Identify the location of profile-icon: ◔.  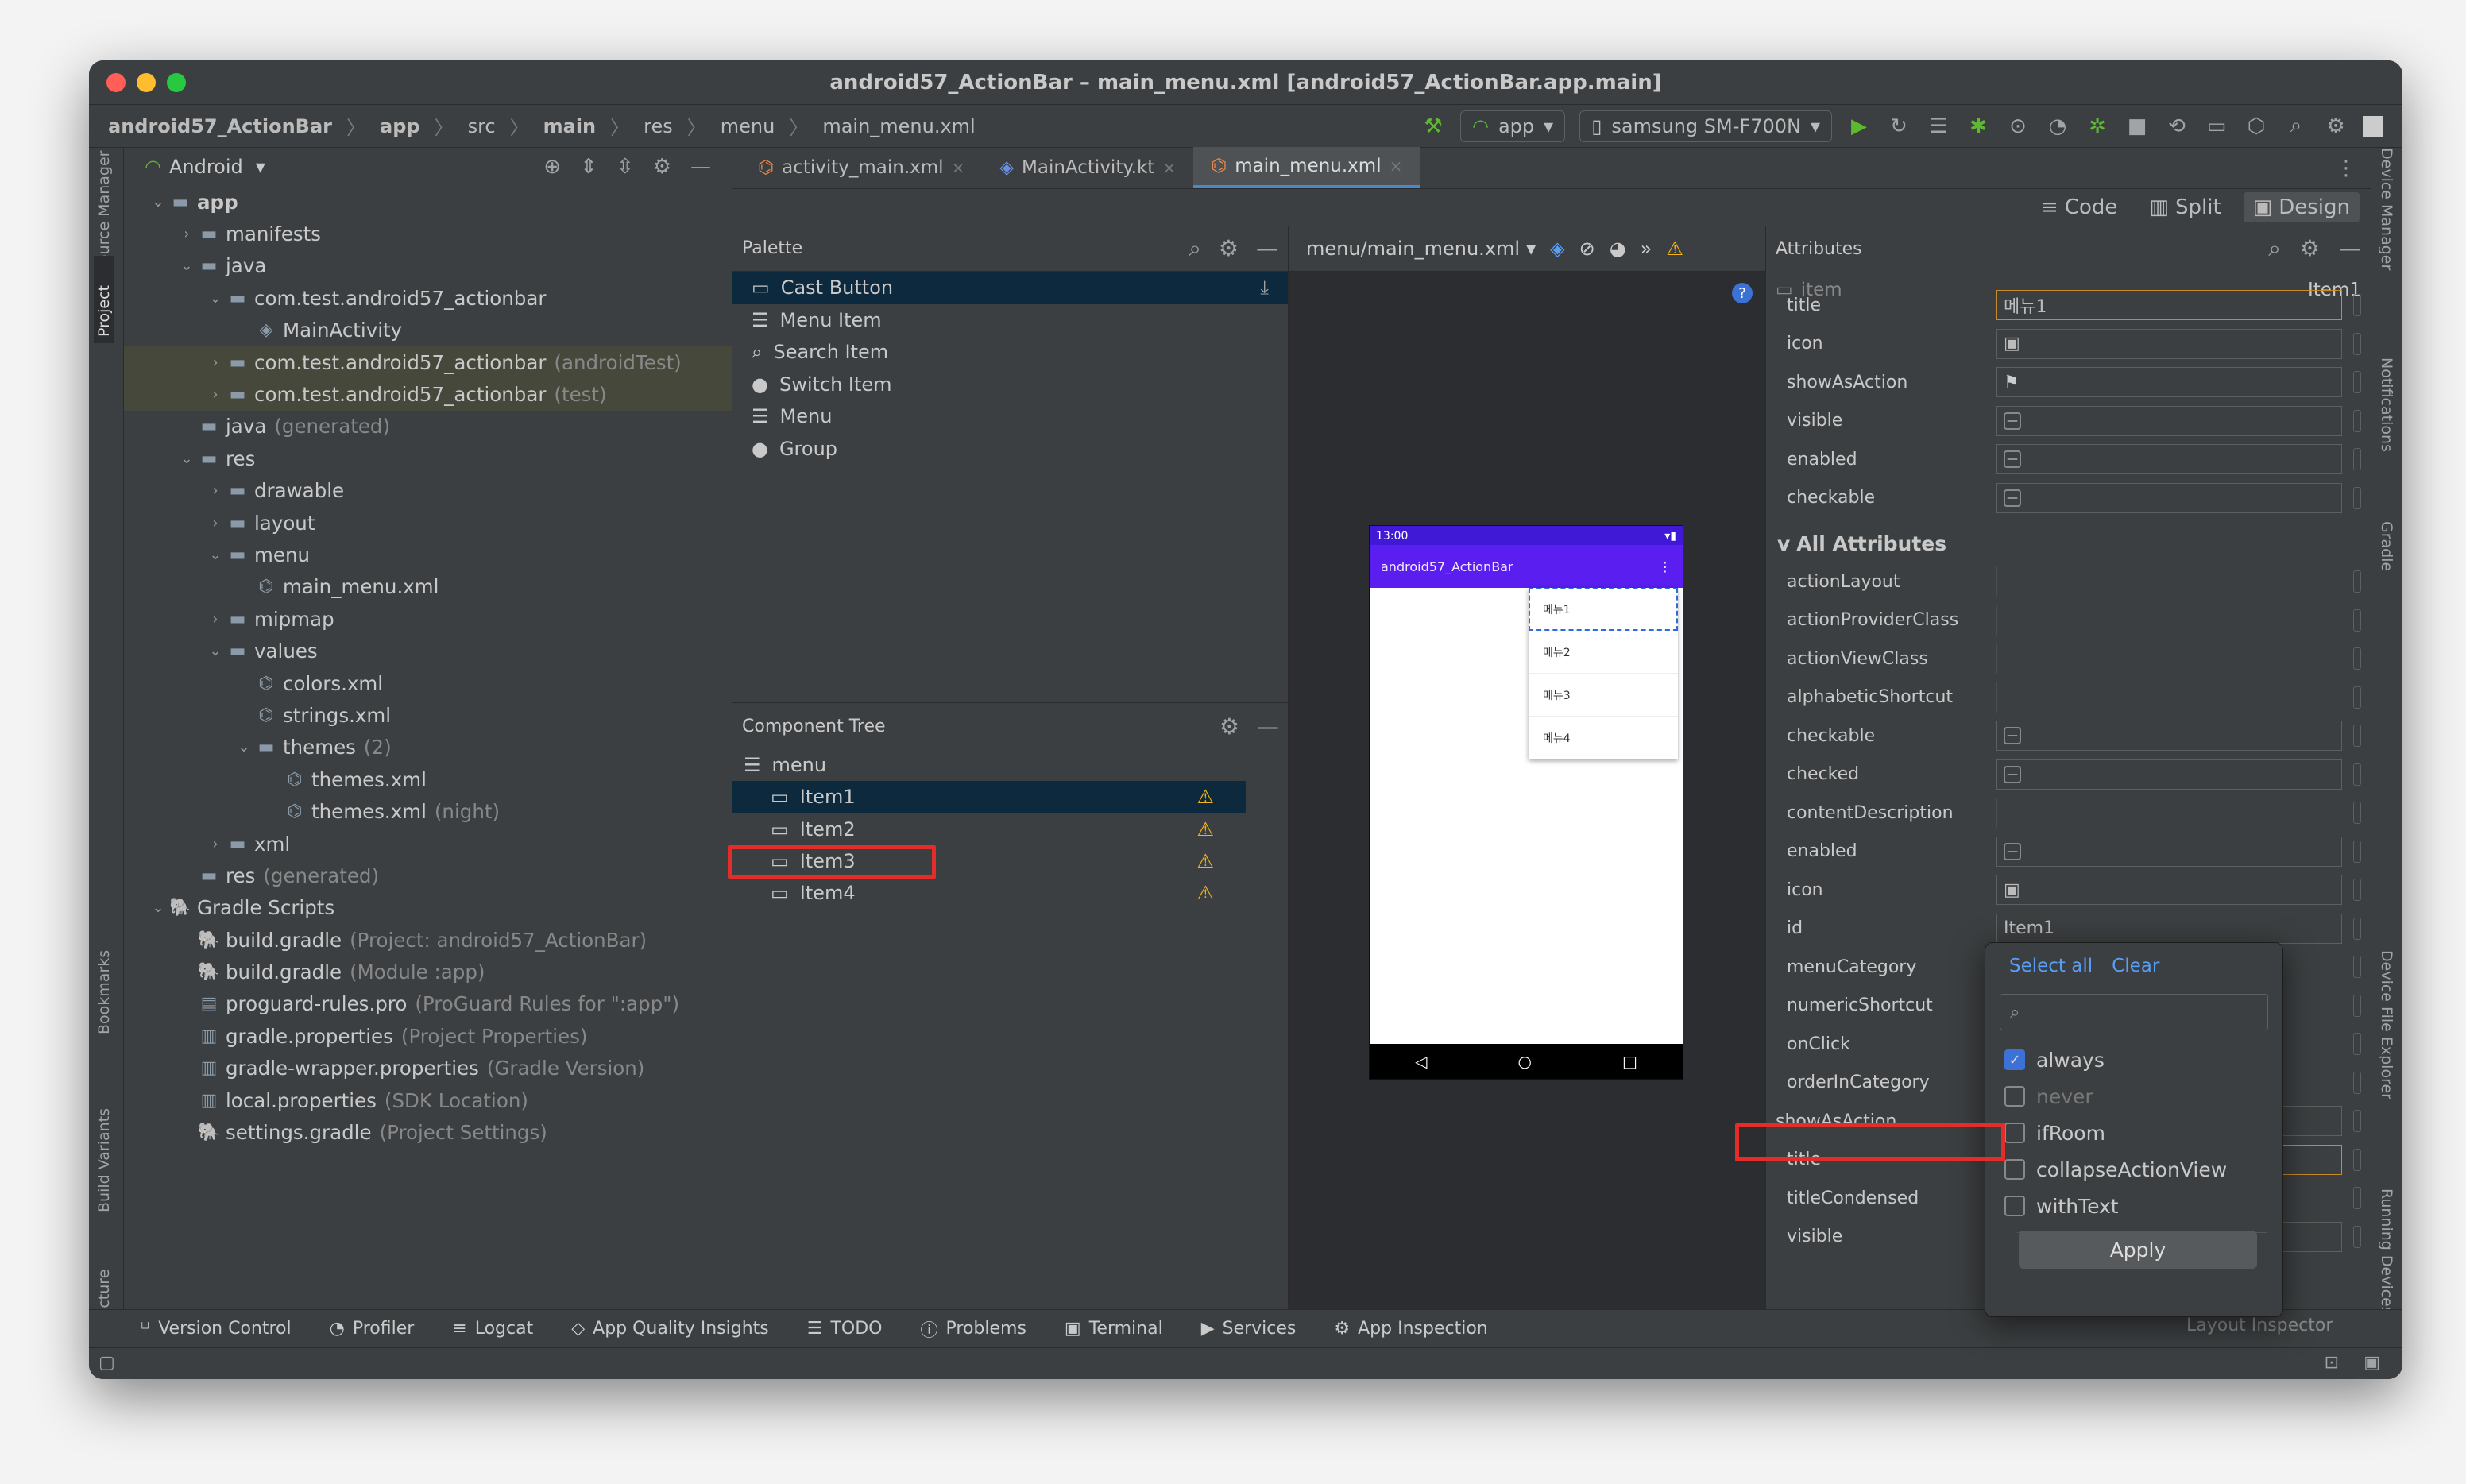
(2057, 127).